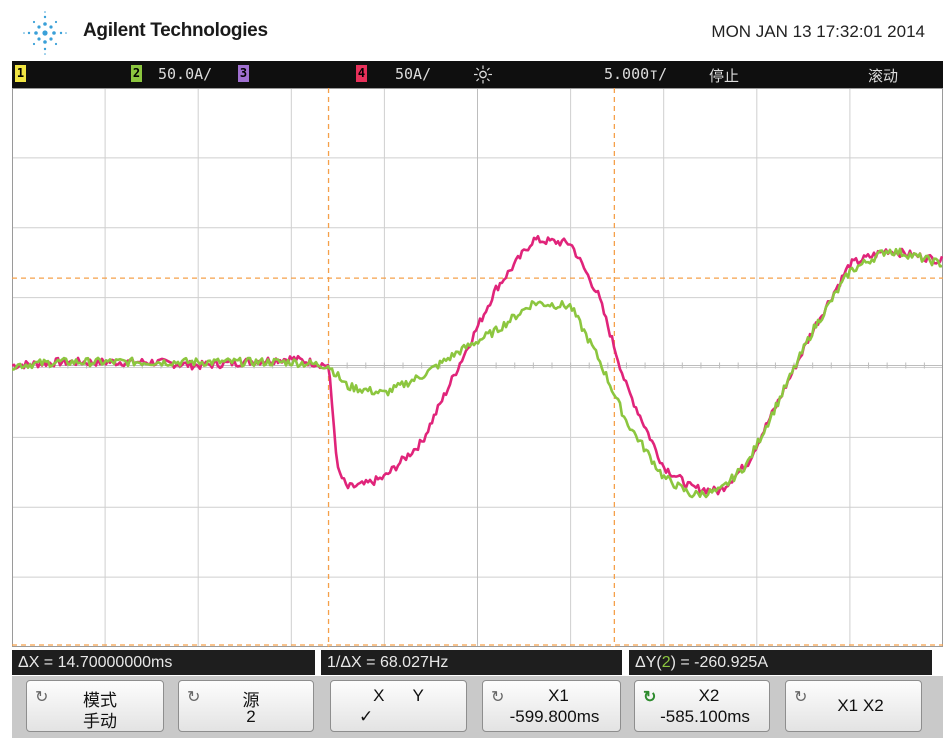 The image size is (951, 741). I want to click on ch4-scale: 50A/, so click(413, 74).